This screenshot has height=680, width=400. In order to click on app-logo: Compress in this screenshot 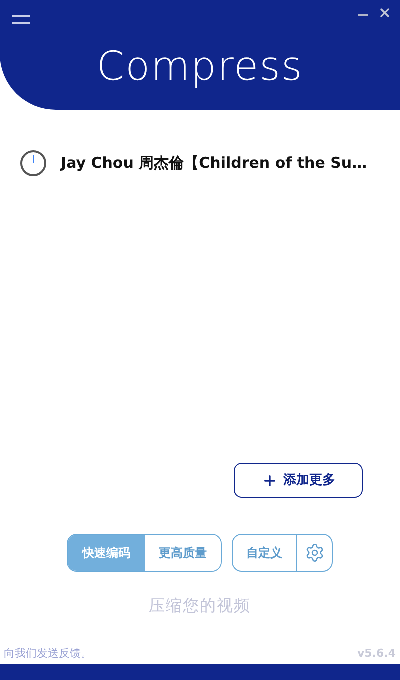, I will do `click(200, 67)`.